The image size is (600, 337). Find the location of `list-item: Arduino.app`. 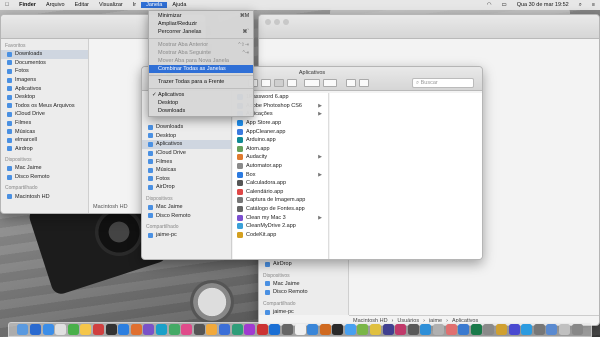

list-item: Arduino.app is located at coordinates (280, 140).